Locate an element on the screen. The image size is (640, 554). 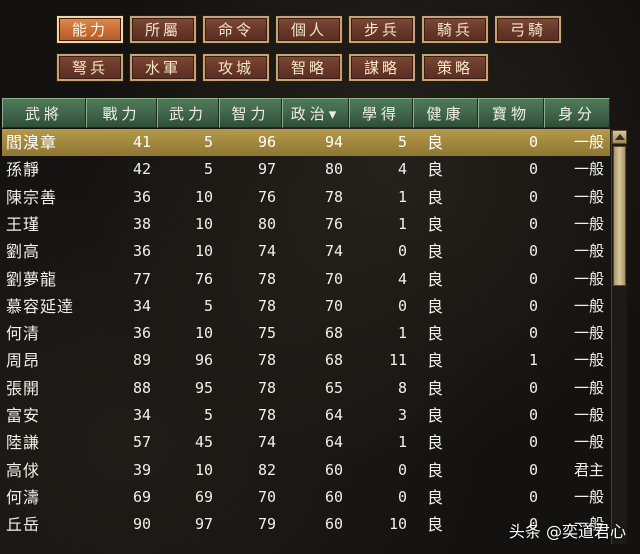
table-row: 富安 34 5 78 64 3 良 0 一般 is located at coordinates (306, 415).